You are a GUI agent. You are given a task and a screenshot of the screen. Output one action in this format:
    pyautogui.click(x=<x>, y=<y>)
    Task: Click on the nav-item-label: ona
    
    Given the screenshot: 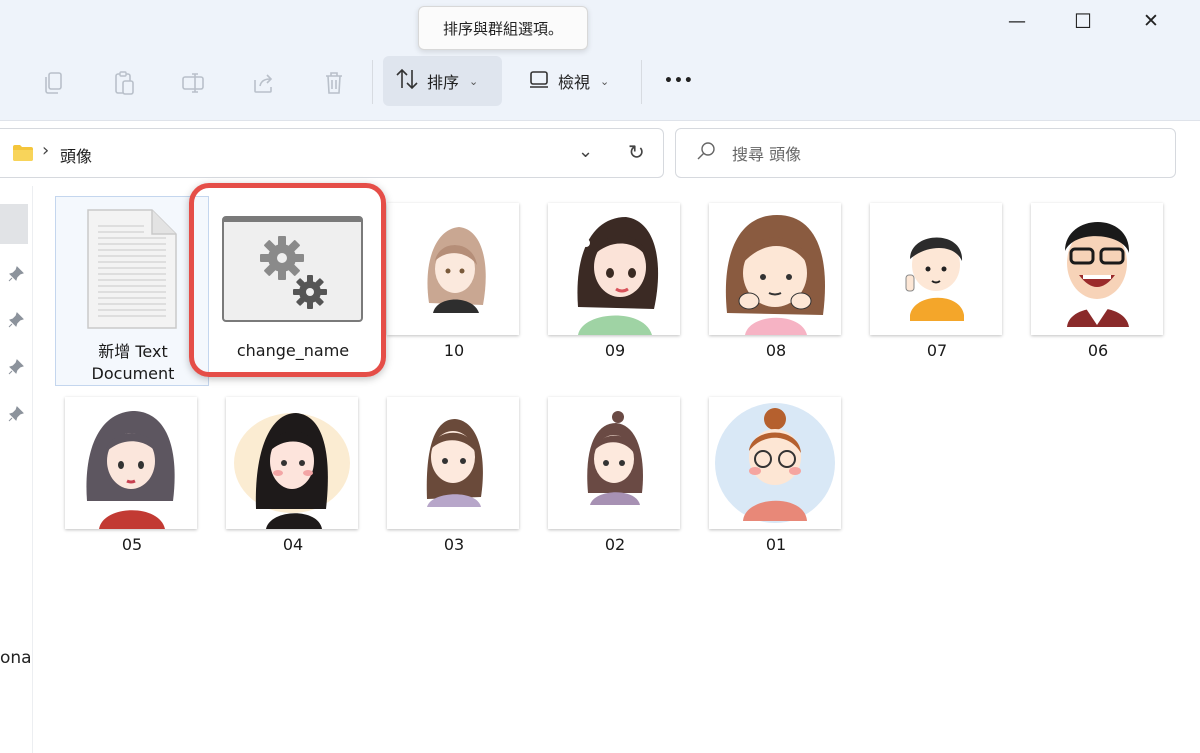 What is the action you would take?
    pyautogui.click(x=16, y=658)
    